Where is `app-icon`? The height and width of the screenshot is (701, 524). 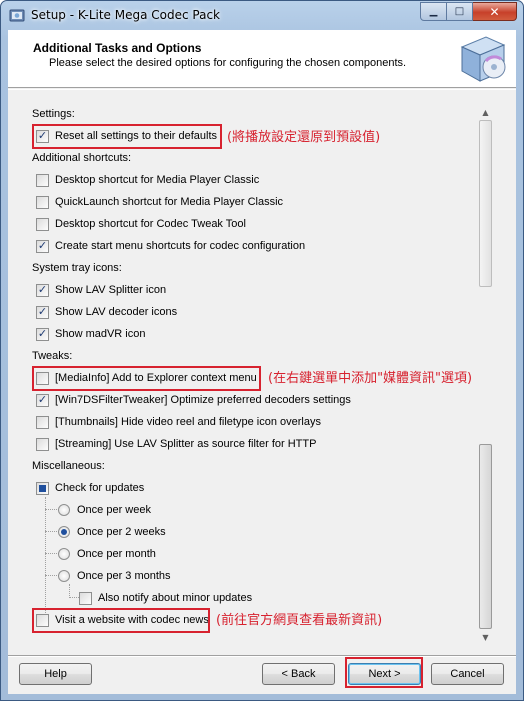 app-icon is located at coordinates (17, 15).